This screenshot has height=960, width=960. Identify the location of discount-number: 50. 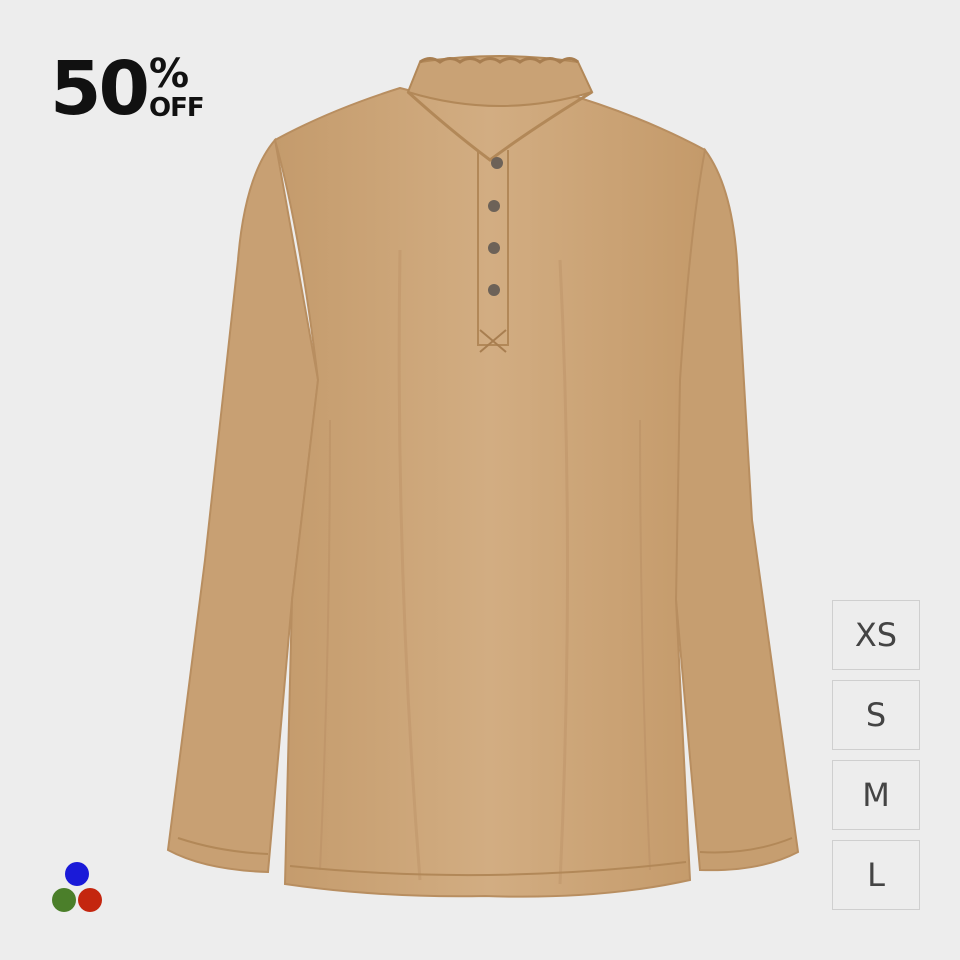
(100, 89).